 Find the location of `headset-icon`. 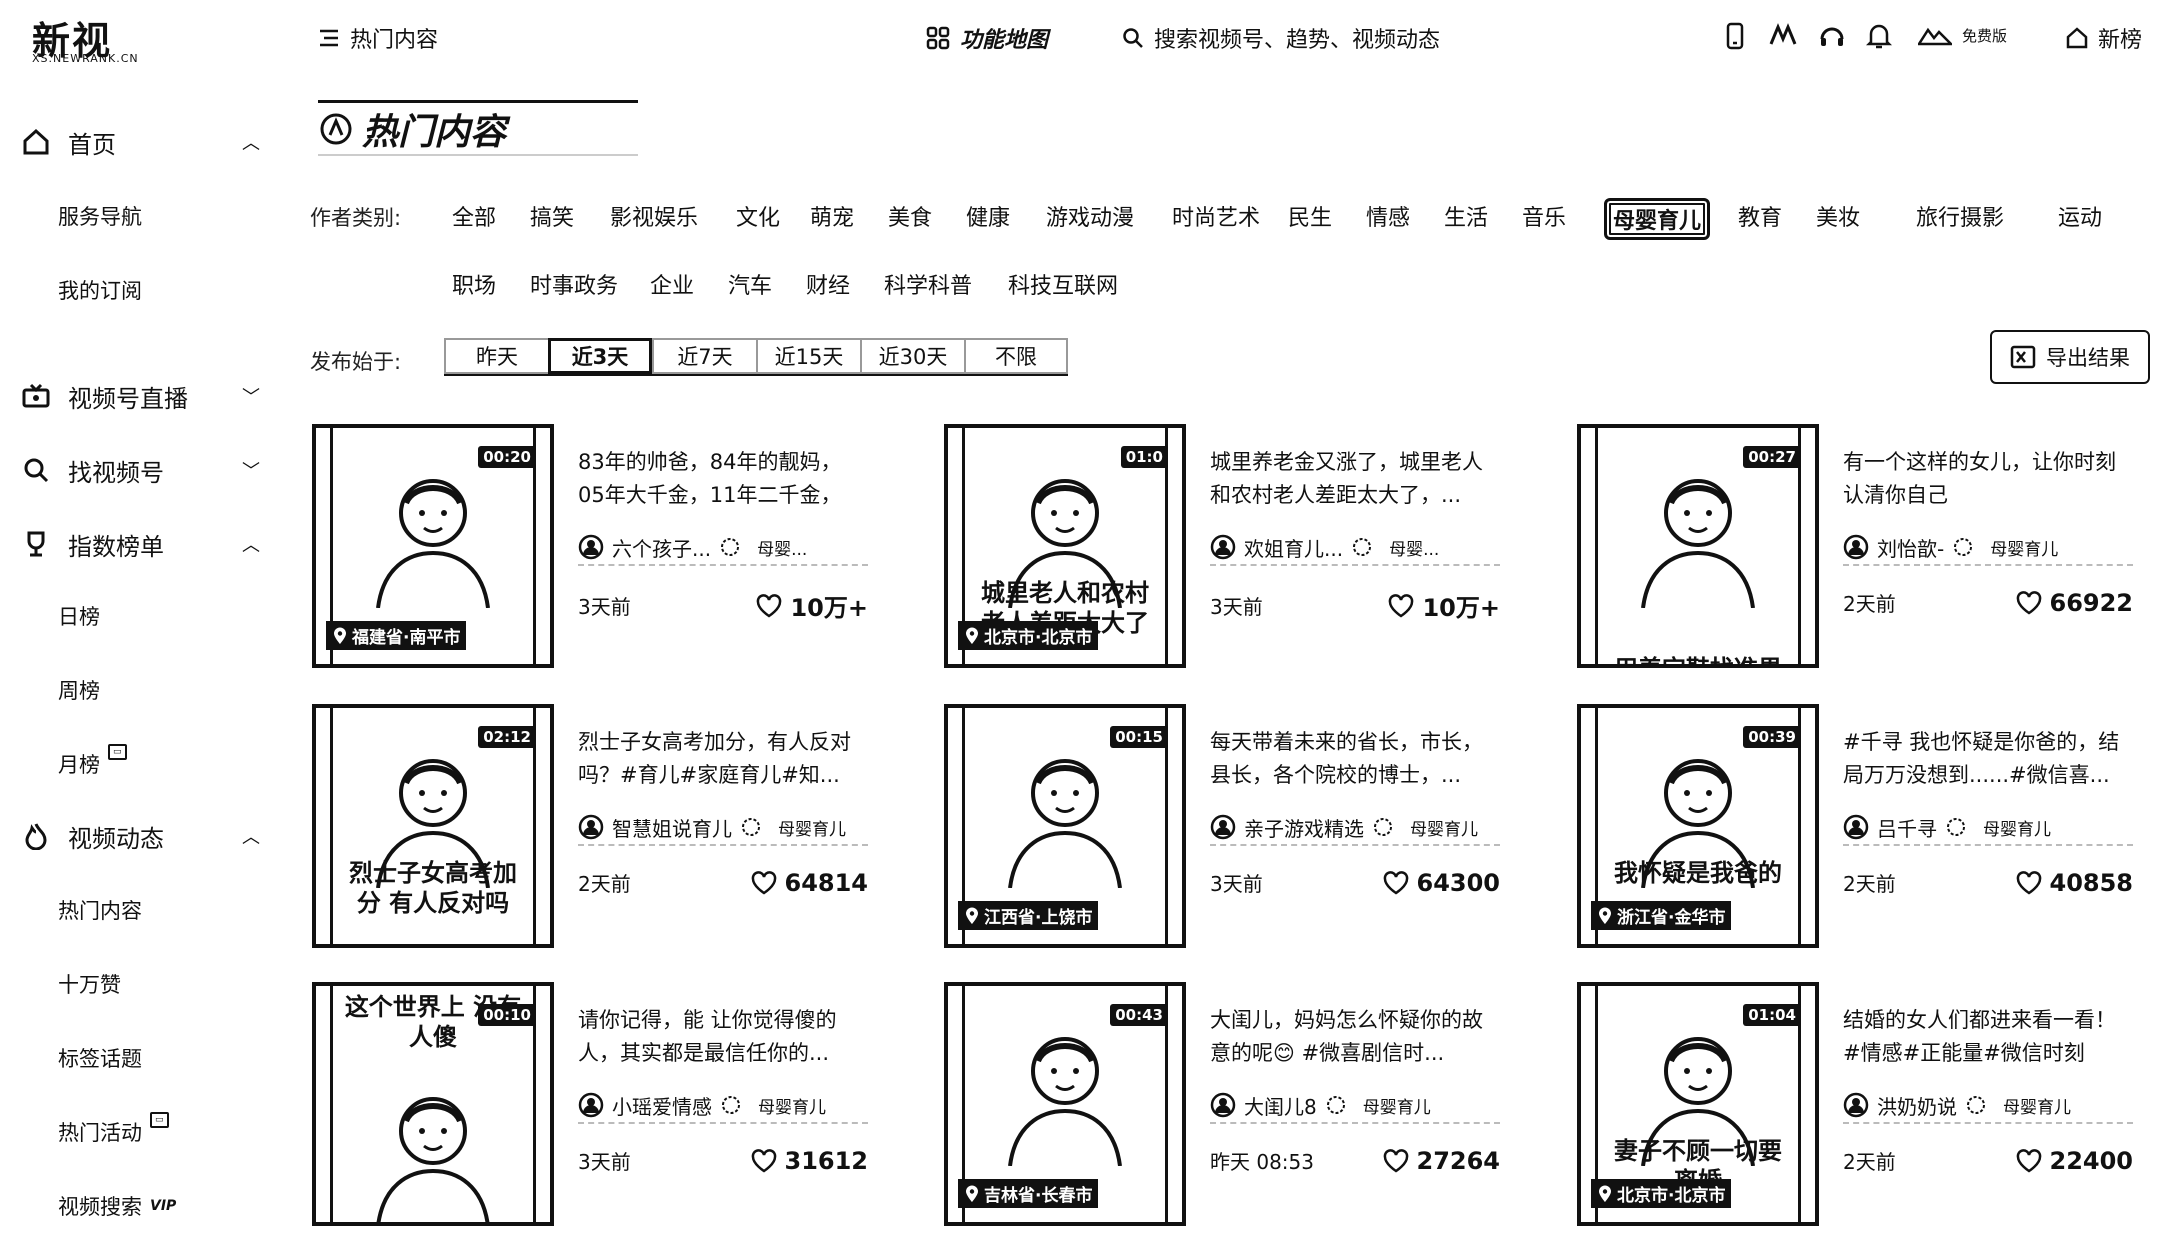

headset-icon is located at coordinates (1832, 36).